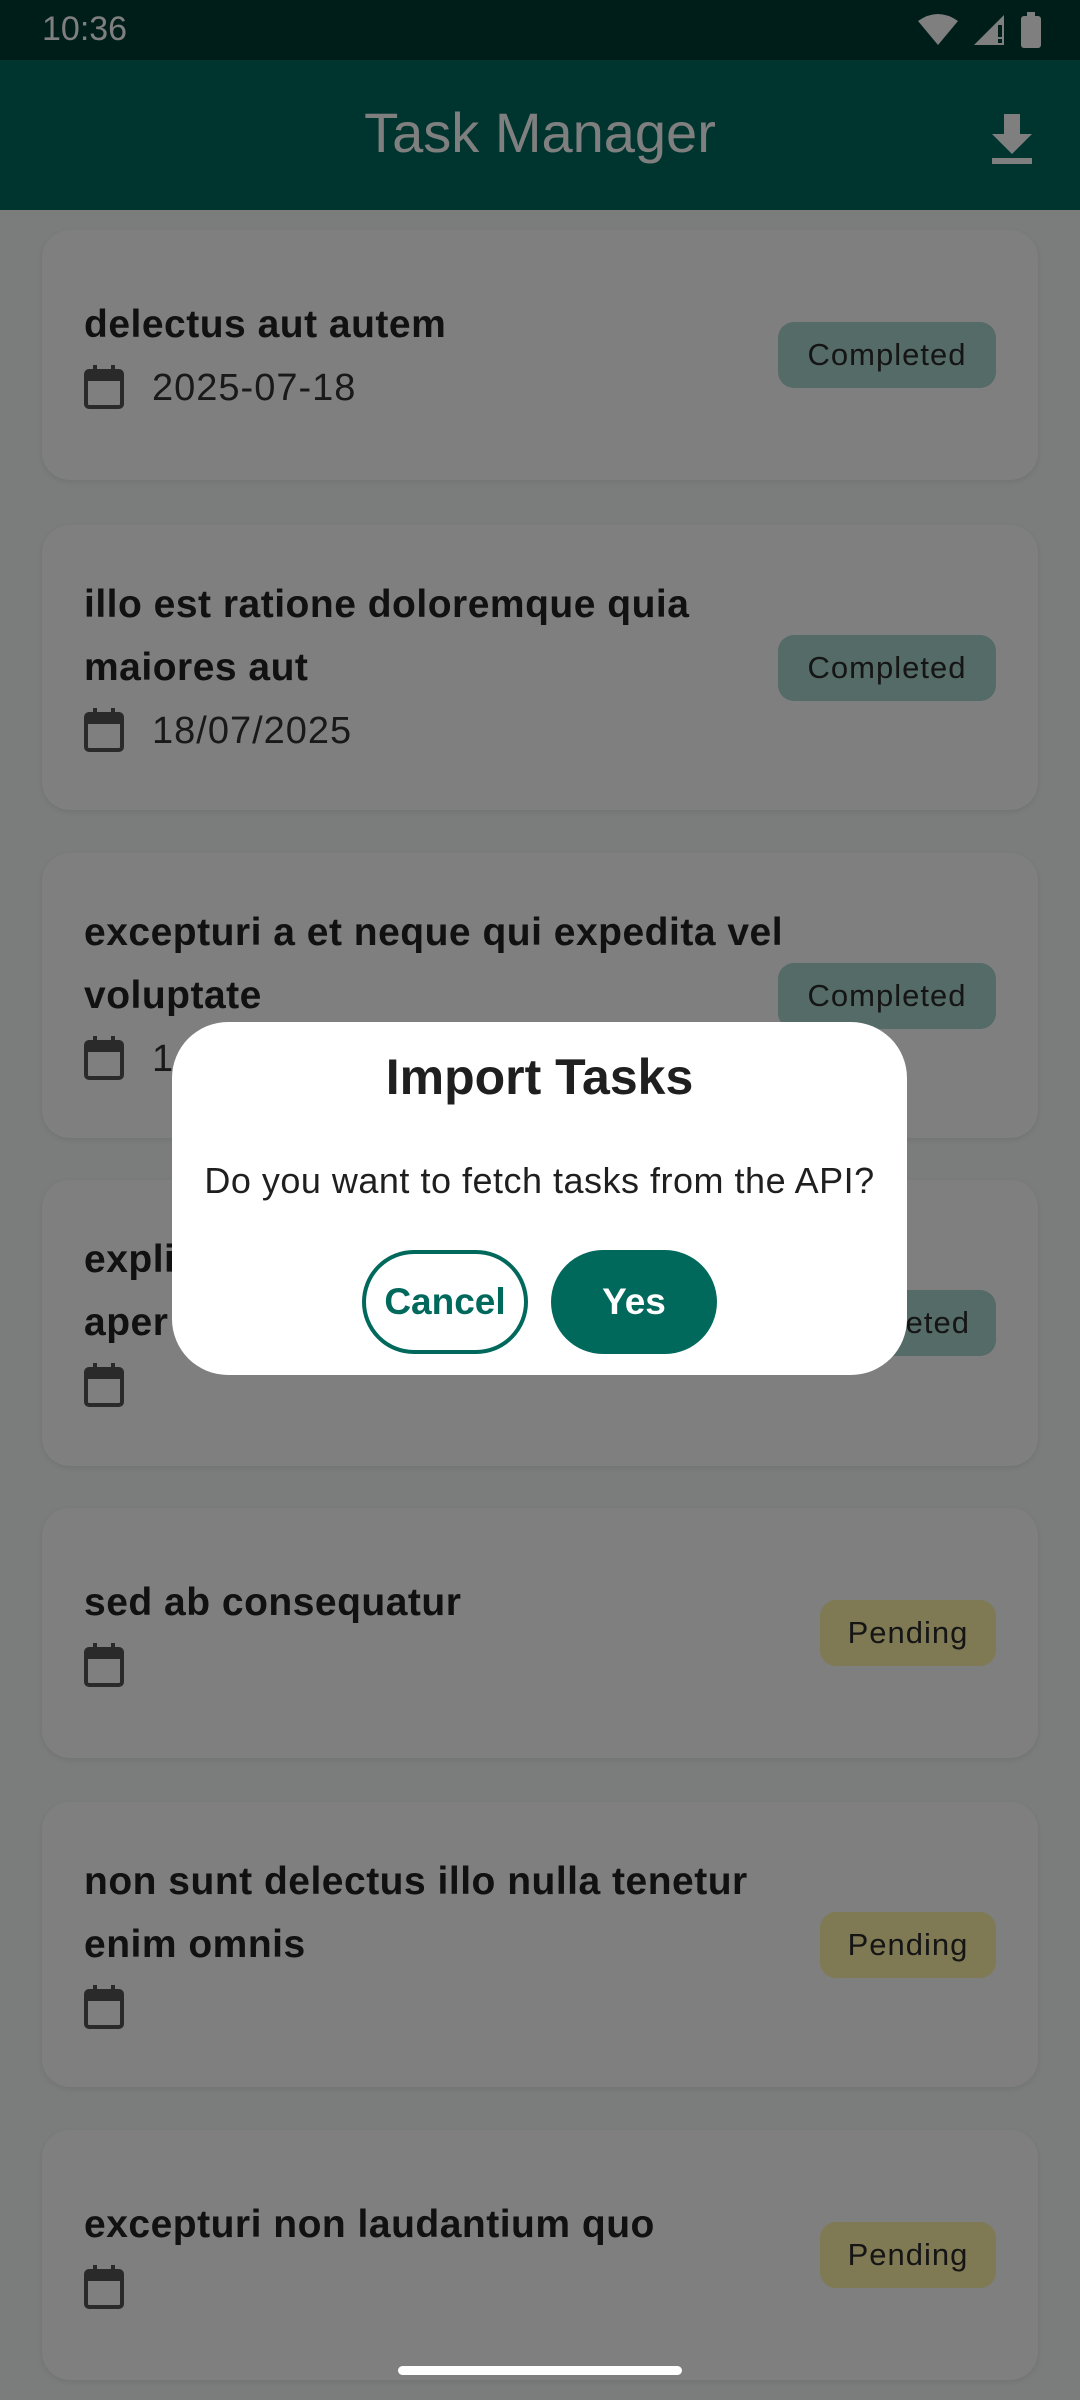 Image resolution: width=1080 pixels, height=2400 pixels. What do you see at coordinates (634, 1302) in the screenshot?
I see `yes-button: Yes` at bounding box center [634, 1302].